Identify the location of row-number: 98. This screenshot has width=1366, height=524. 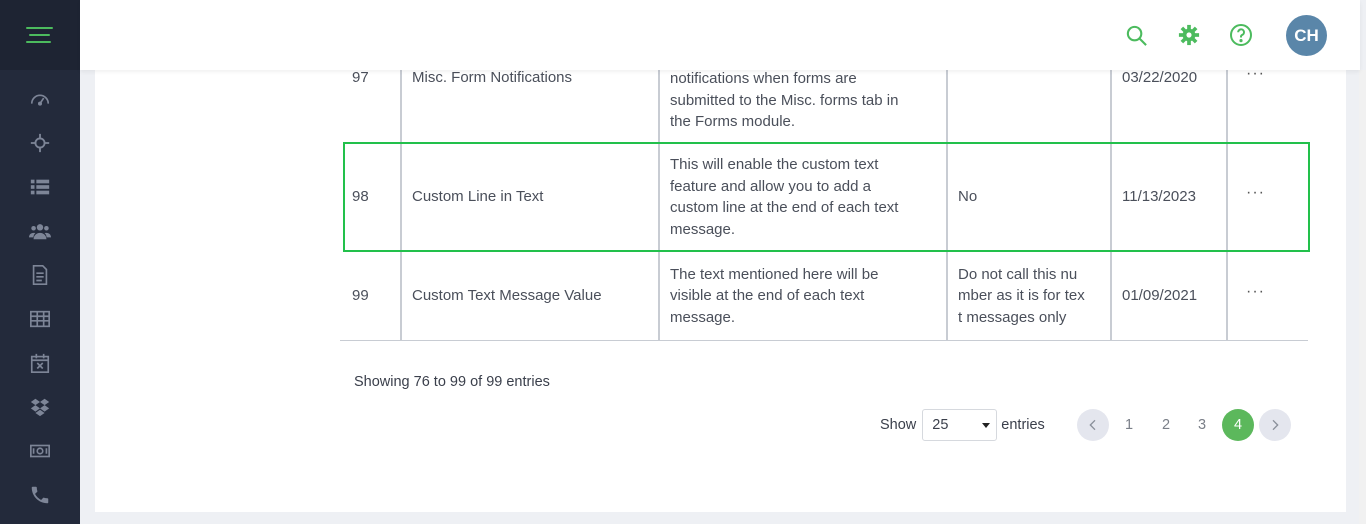
(371, 197).